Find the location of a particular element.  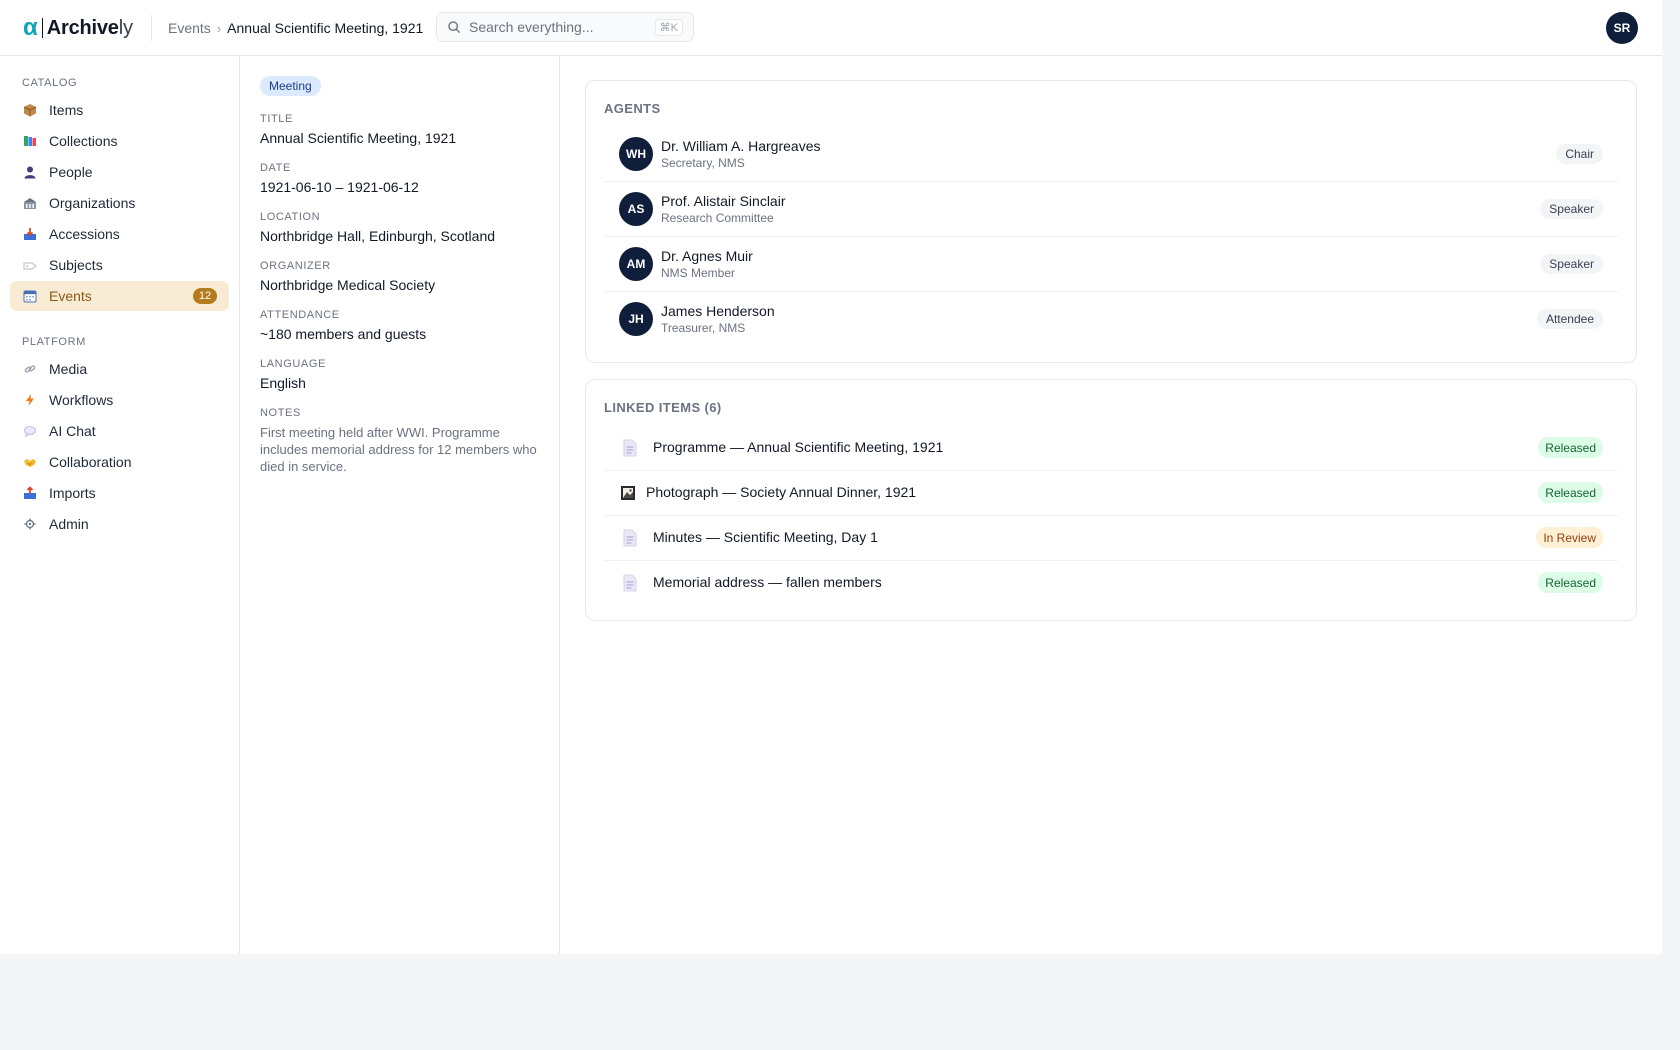

agent-name: James Henderson is located at coordinates (718, 311).